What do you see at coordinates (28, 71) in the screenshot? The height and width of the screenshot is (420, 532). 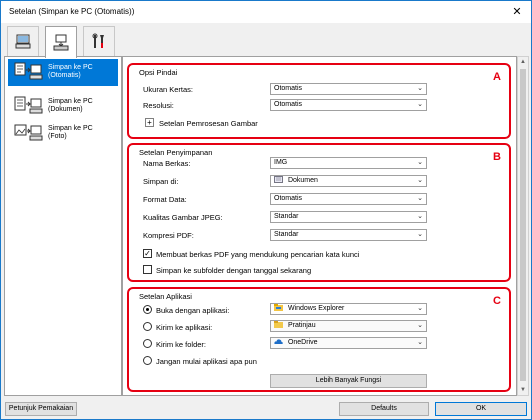 I see `auto-save-pc-icon` at bounding box center [28, 71].